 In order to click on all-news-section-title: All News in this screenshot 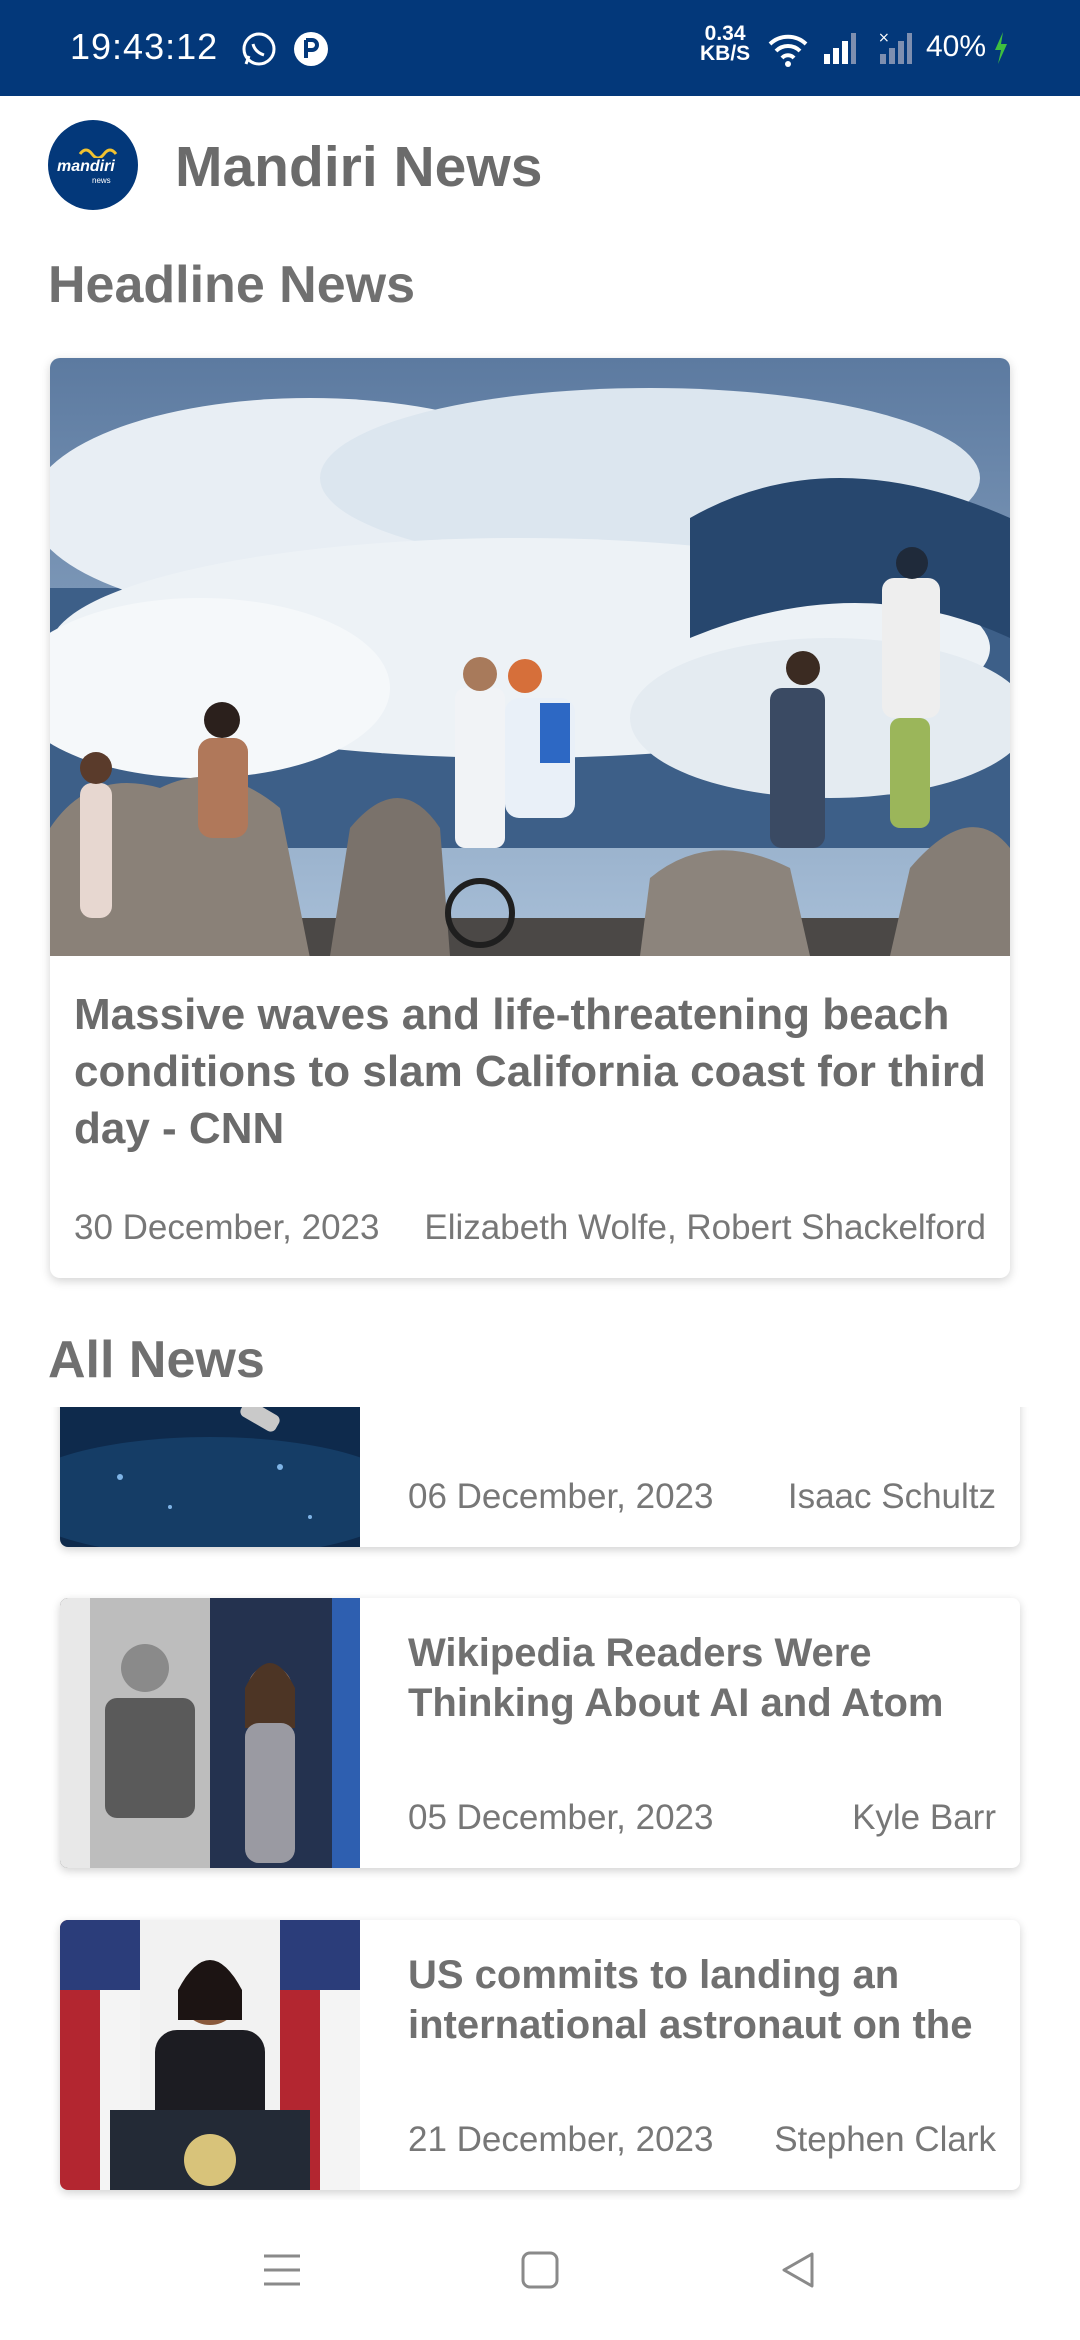, I will do `click(156, 1360)`.